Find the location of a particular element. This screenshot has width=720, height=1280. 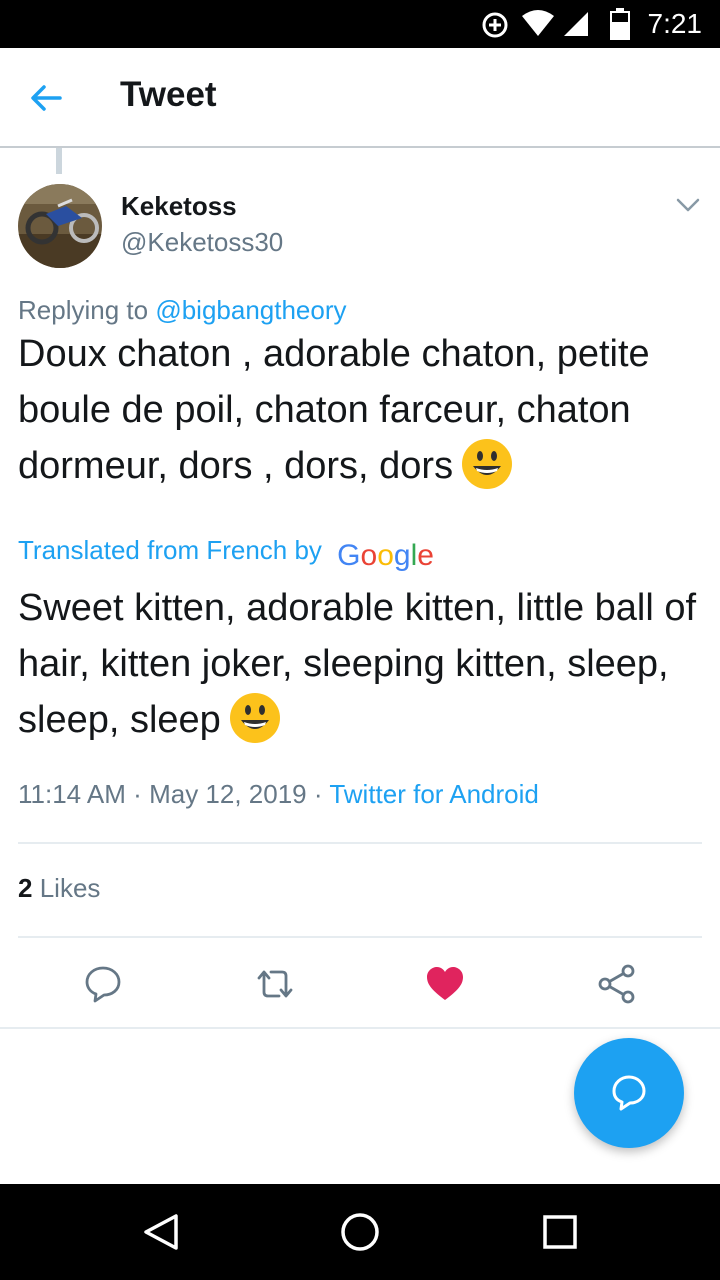

circle-home-icon is located at coordinates (360, 1232).